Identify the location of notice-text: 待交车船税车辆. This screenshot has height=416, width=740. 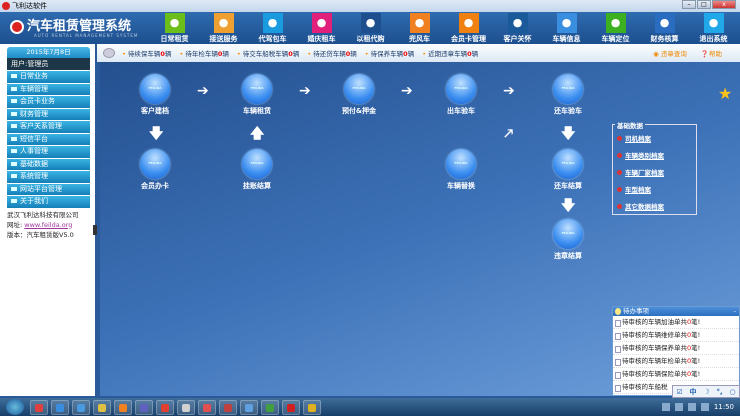
(265, 54).